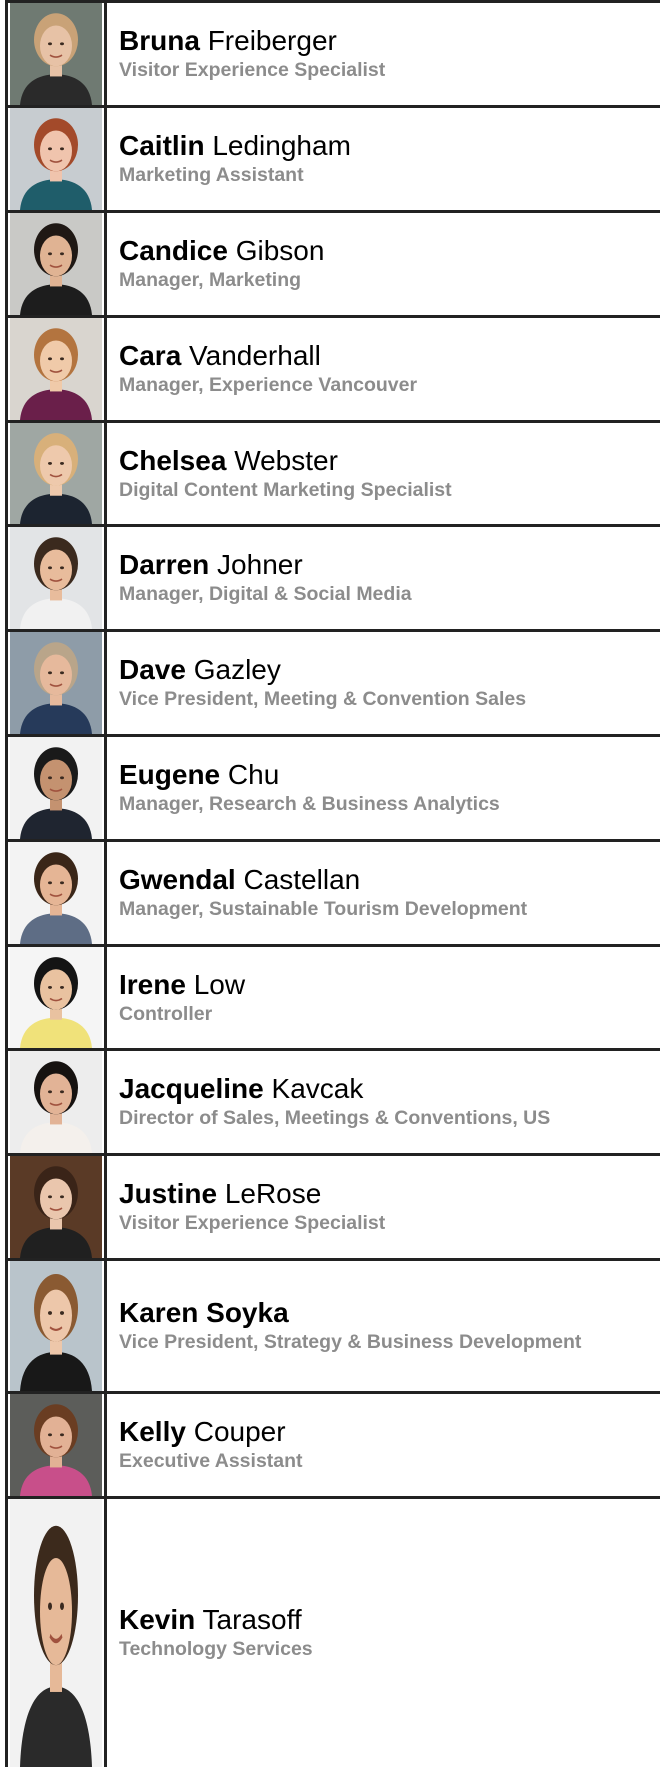 The height and width of the screenshot is (1767, 660). I want to click on first-name: Gwendal, so click(177, 879).